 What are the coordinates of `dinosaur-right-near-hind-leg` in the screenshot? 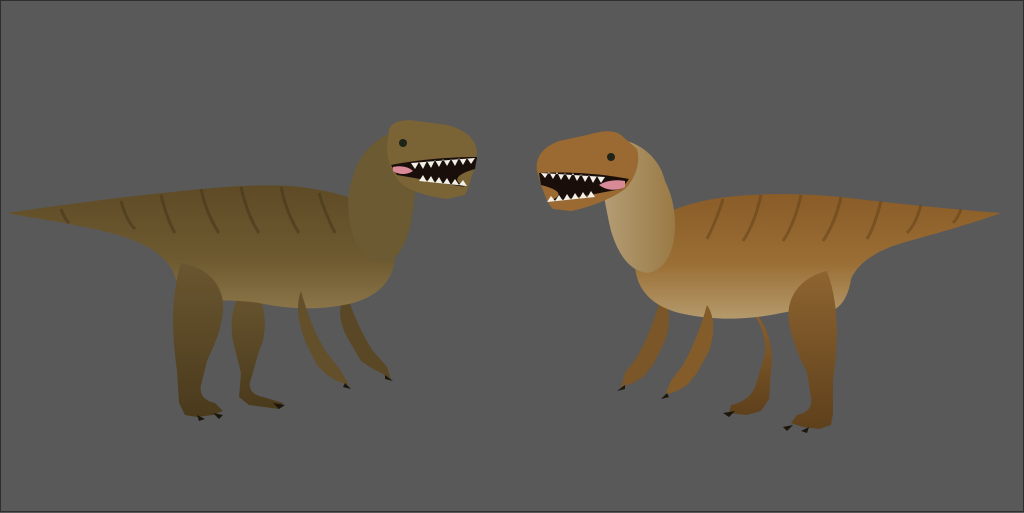 It's located at (812, 350).